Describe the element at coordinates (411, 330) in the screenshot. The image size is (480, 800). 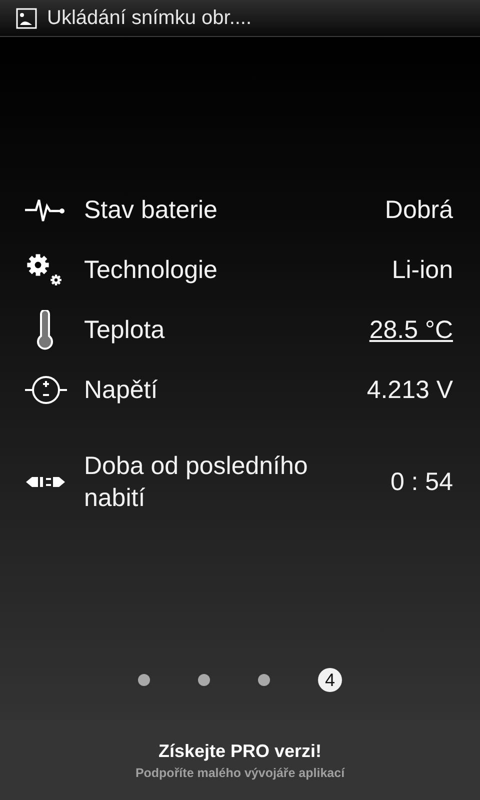
I see `value-link: 28.5 °C` at that location.